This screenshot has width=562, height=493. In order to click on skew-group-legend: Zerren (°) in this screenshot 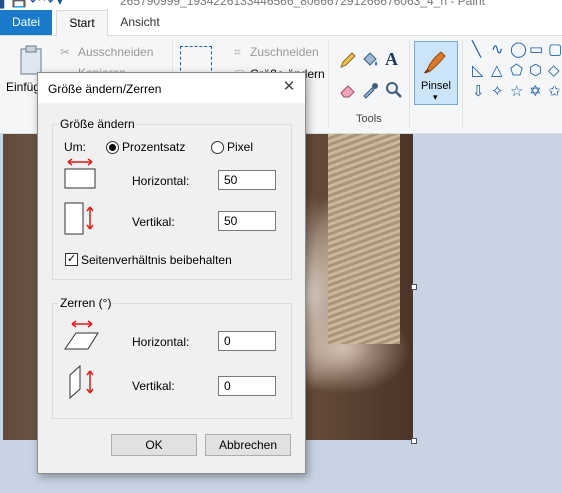, I will do `click(86, 303)`.